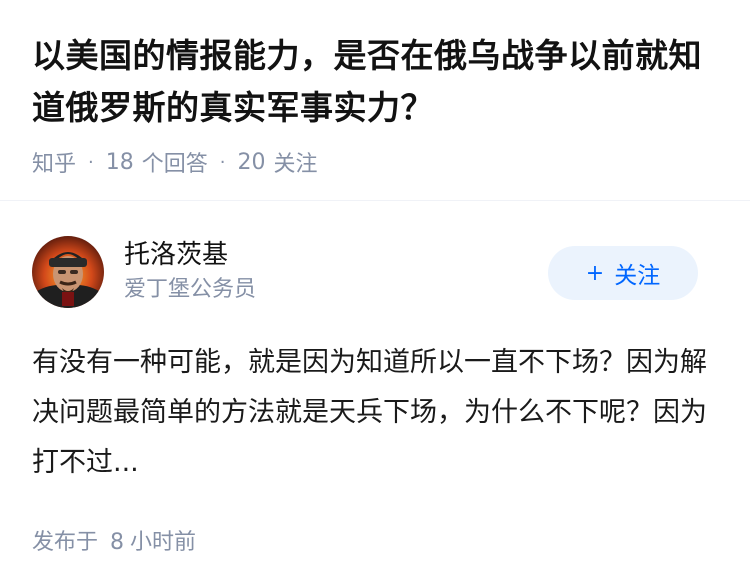  Describe the element at coordinates (377, 162) in the screenshot. I see `question-meta: 知乎 · 18 个回答 · 20 关注` at that location.